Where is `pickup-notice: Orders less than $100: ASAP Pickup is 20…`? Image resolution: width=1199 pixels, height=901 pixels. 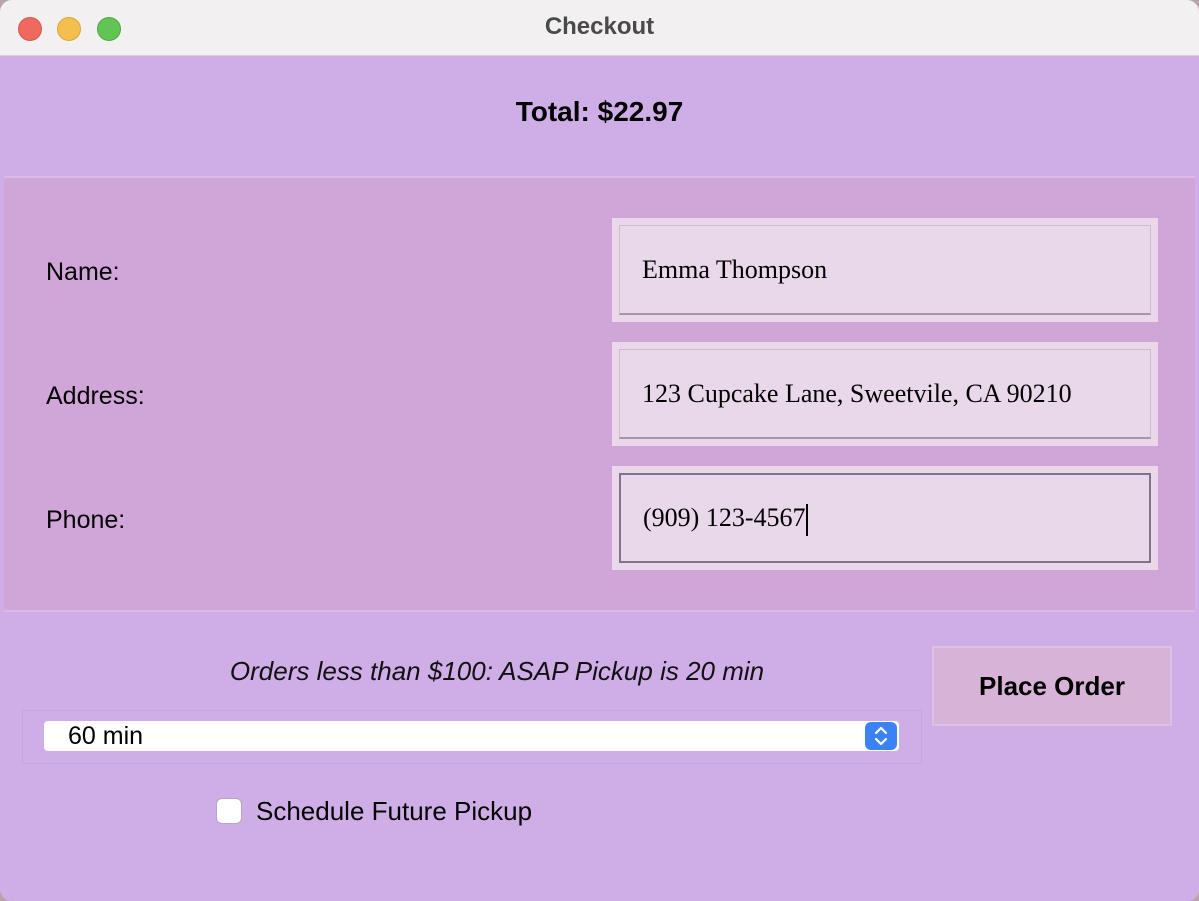
pickup-notice: Orders less than $100: ASAP Pickup is 20… is located at coordinates (497, 671).